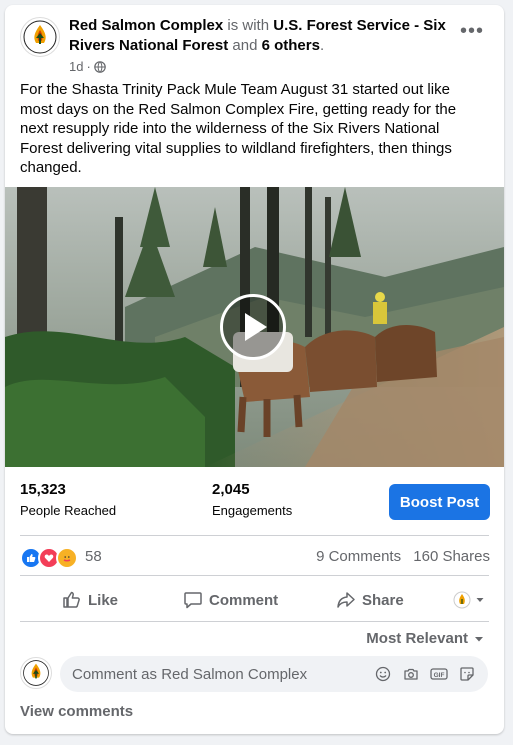 The height and width of the screenshot is (745, 513). What do you see at coordinates (411, 674) in the screenshot?
I see `camera-icon` at bounding box center [411, 674].